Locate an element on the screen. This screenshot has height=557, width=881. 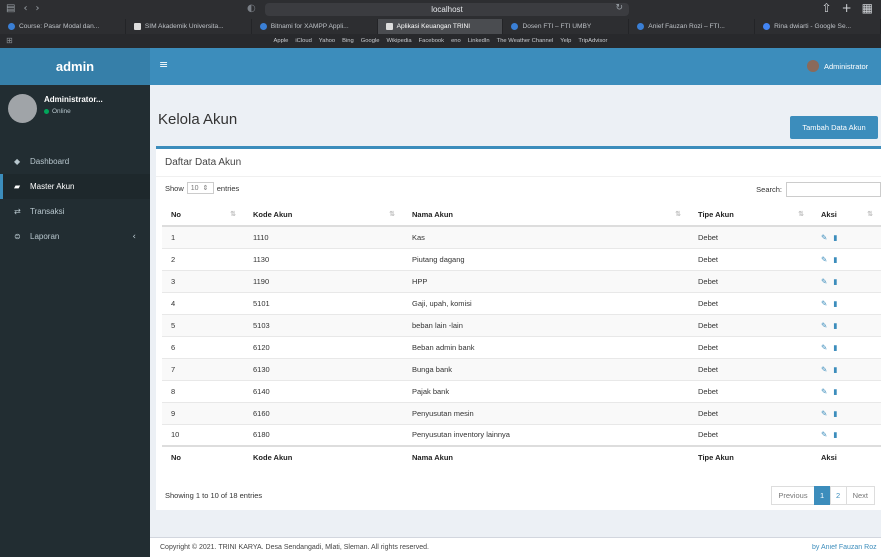
cell-kode: 5101 is located at coordinates (323, 303).